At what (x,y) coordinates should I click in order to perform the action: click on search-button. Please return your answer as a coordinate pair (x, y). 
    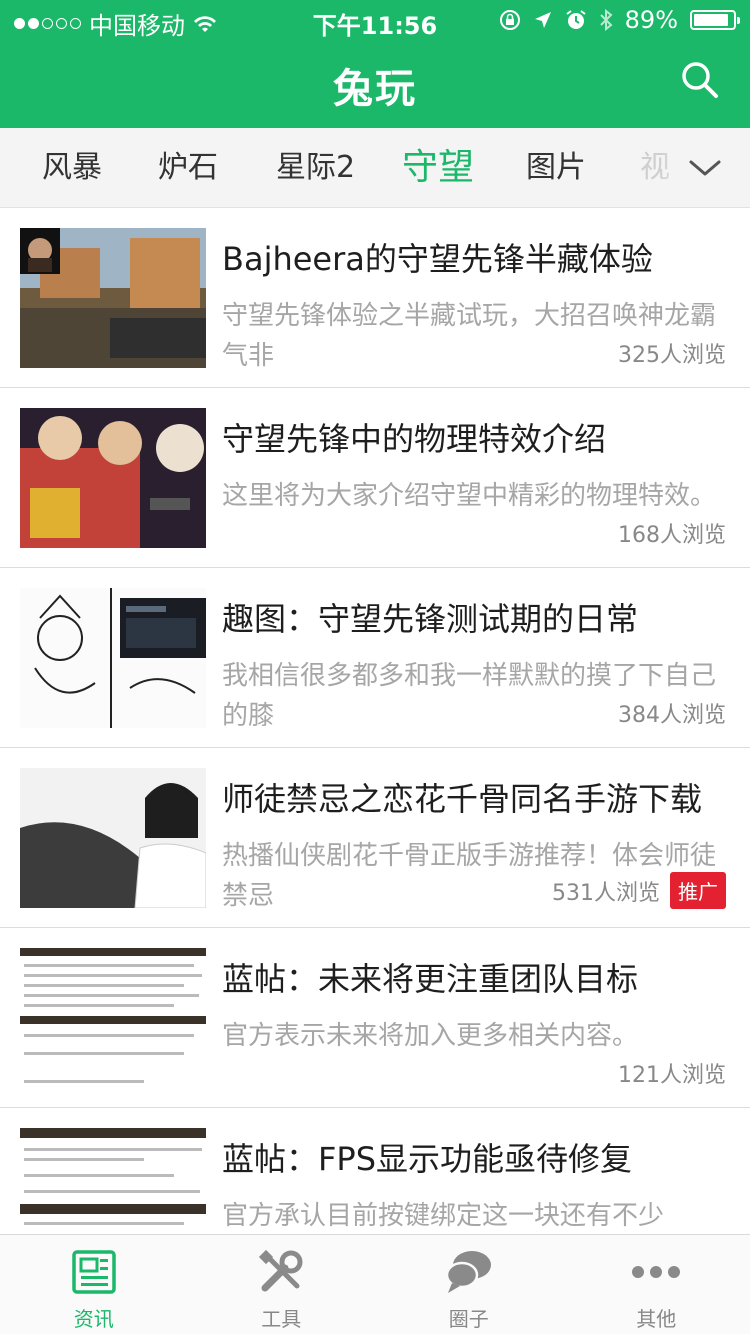
    Looking at the image, I should click on (700, 80).